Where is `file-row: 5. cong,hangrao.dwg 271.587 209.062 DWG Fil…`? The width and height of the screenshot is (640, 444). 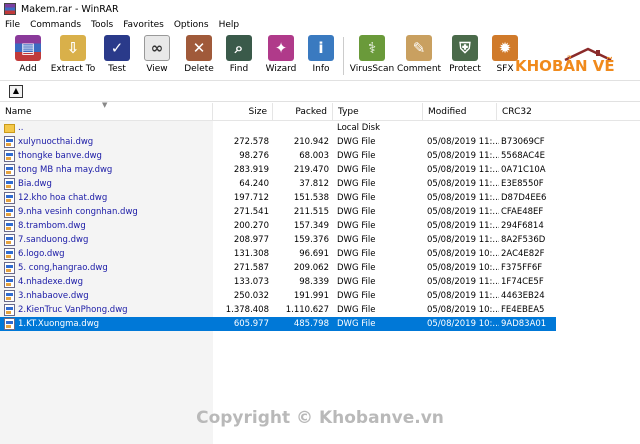
file-row: 5. cong,hangrao.dwg 271.587 209.062 DWG Fil… is located at coordinates (278, 268).